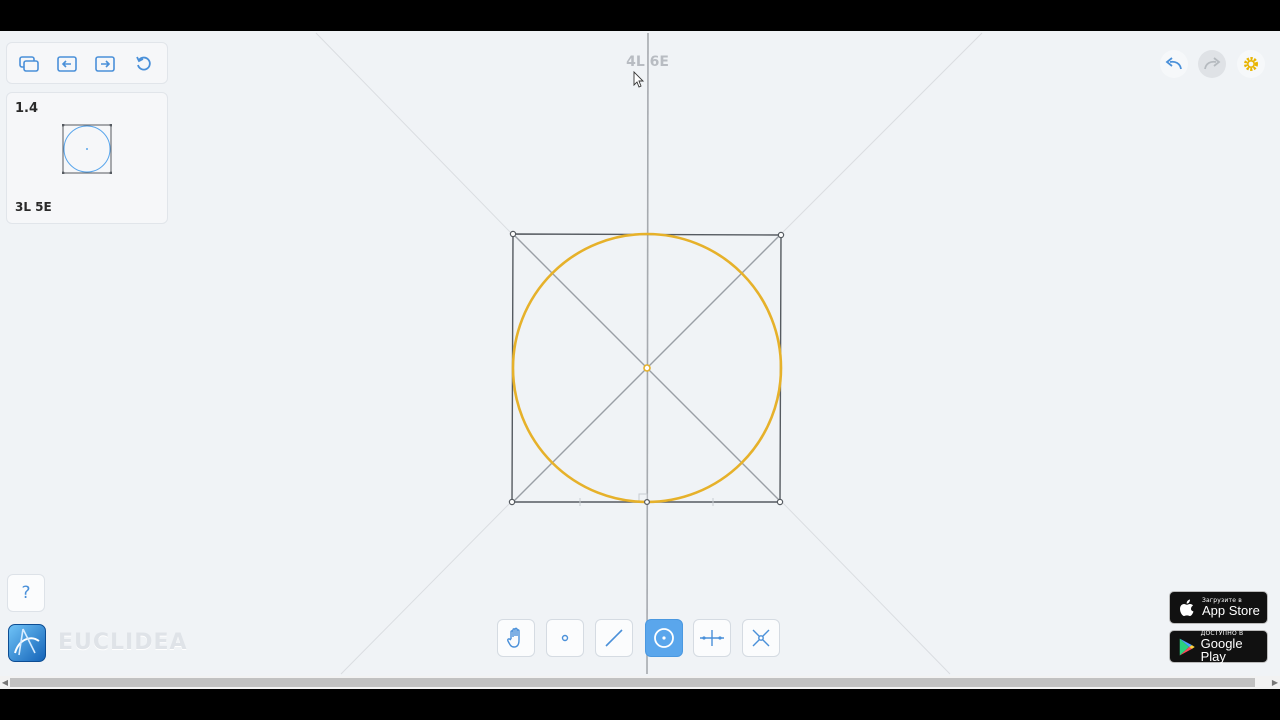 The image size is (1280, 720). I want to click on vertical-bisector-line, so click(647, 353).